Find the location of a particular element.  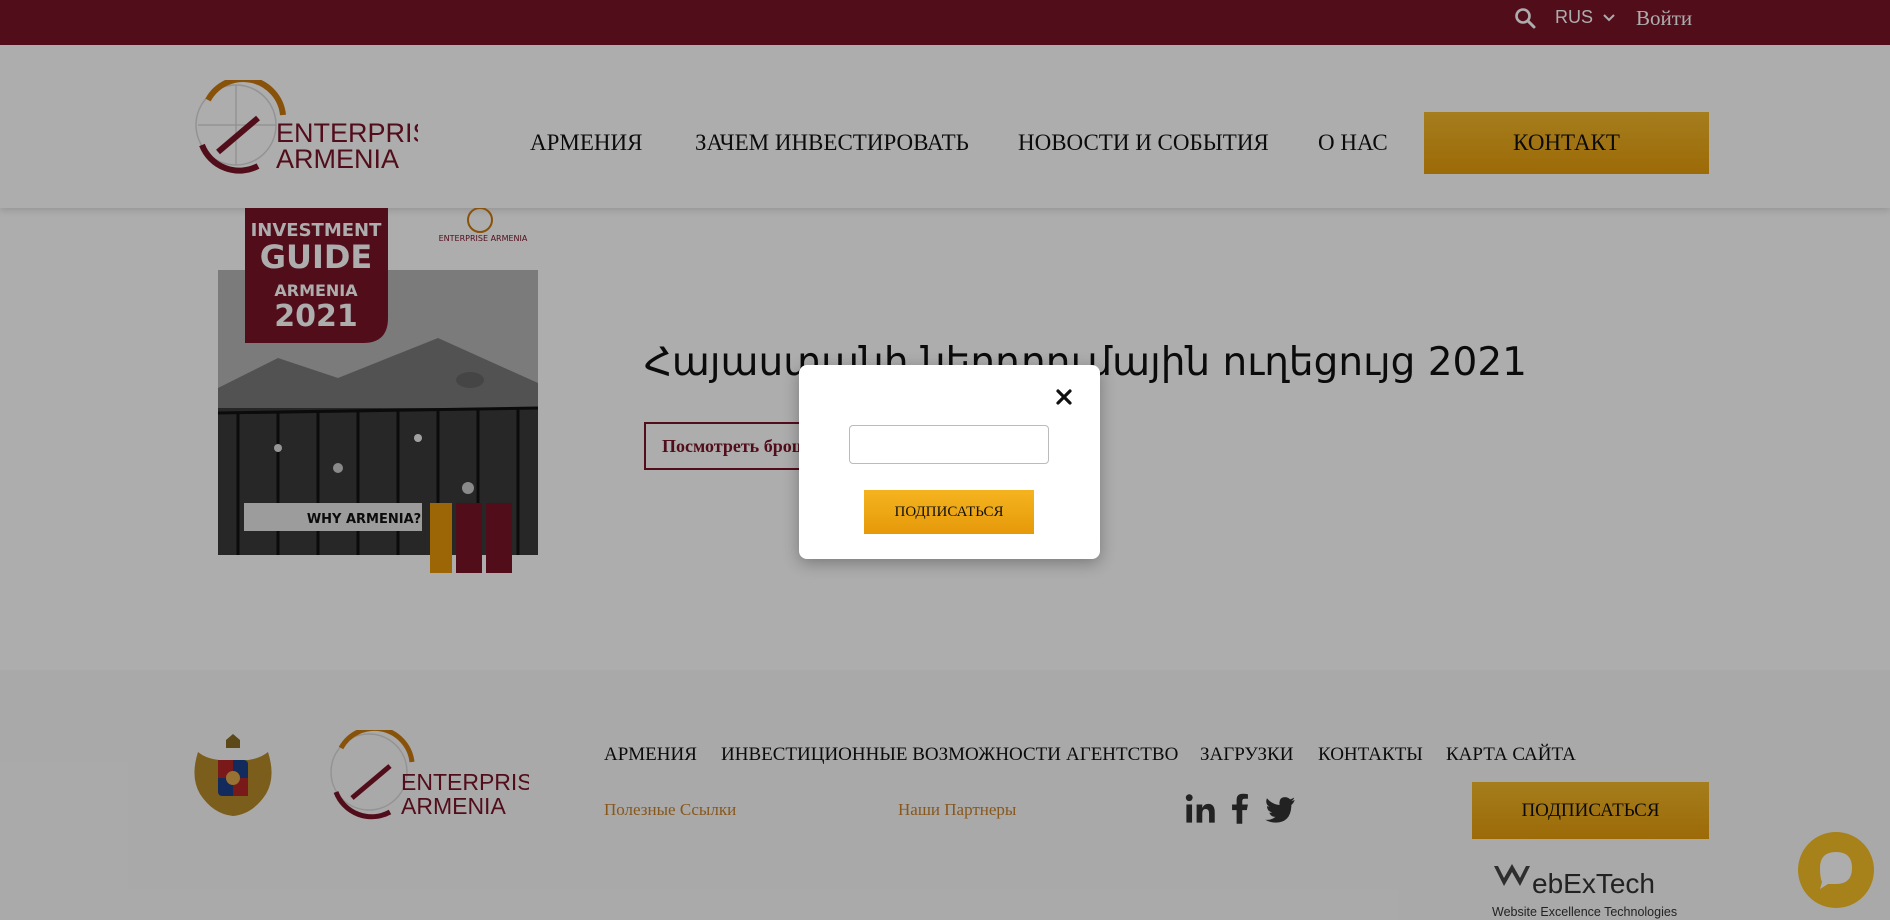

modal-subscribe-button: ПОДПИСАТЬСЯ is located at coordinates (949, 512).